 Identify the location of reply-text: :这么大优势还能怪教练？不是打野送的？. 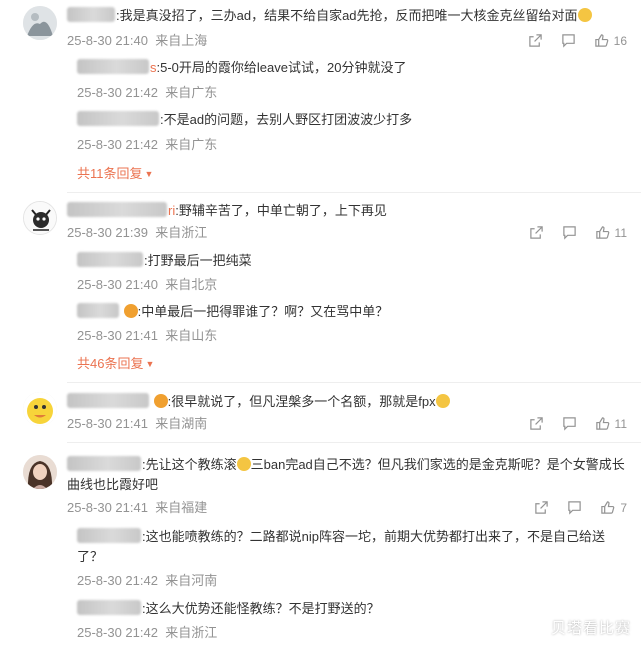
(352, 609).